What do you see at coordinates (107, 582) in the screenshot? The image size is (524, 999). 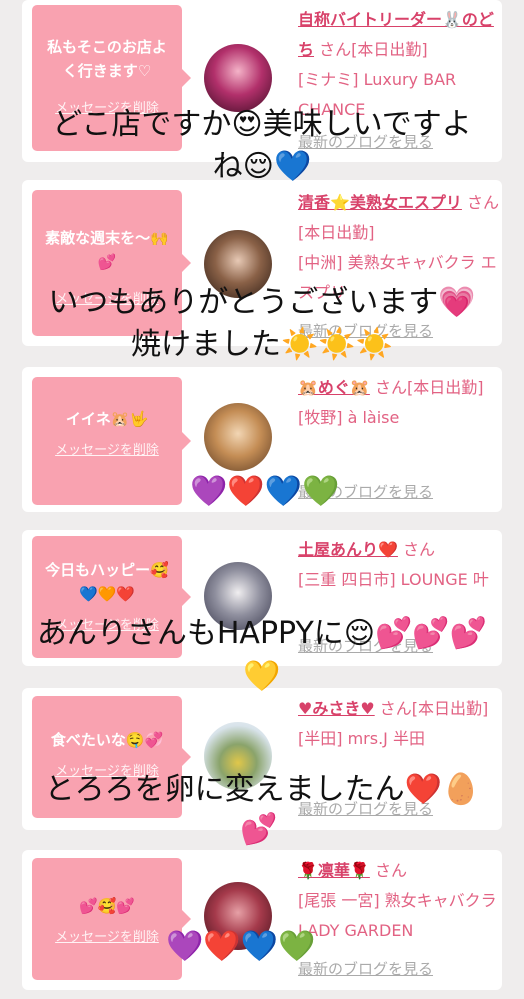 I see `message-text: 今日もハッピー🥰💙🧡❤️` at bounding box center [107, 582].